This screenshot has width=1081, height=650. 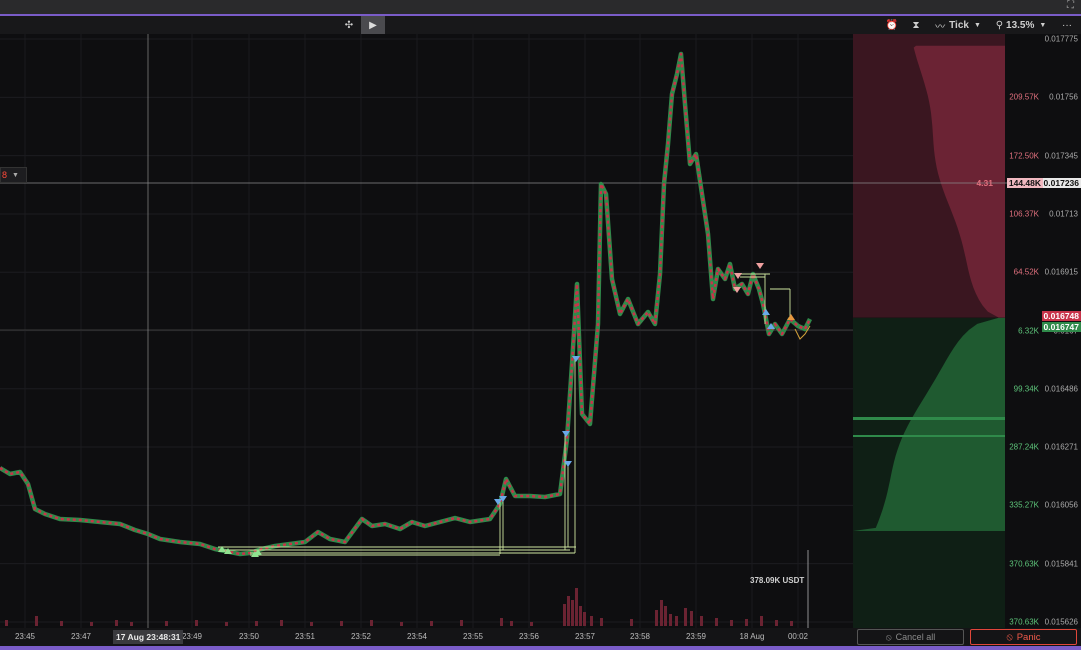 What do you see at coordinates (1026, 389) in the screenshot?
I see `depth-volume-label: 99.34K` at bounding box center [1026, 389].